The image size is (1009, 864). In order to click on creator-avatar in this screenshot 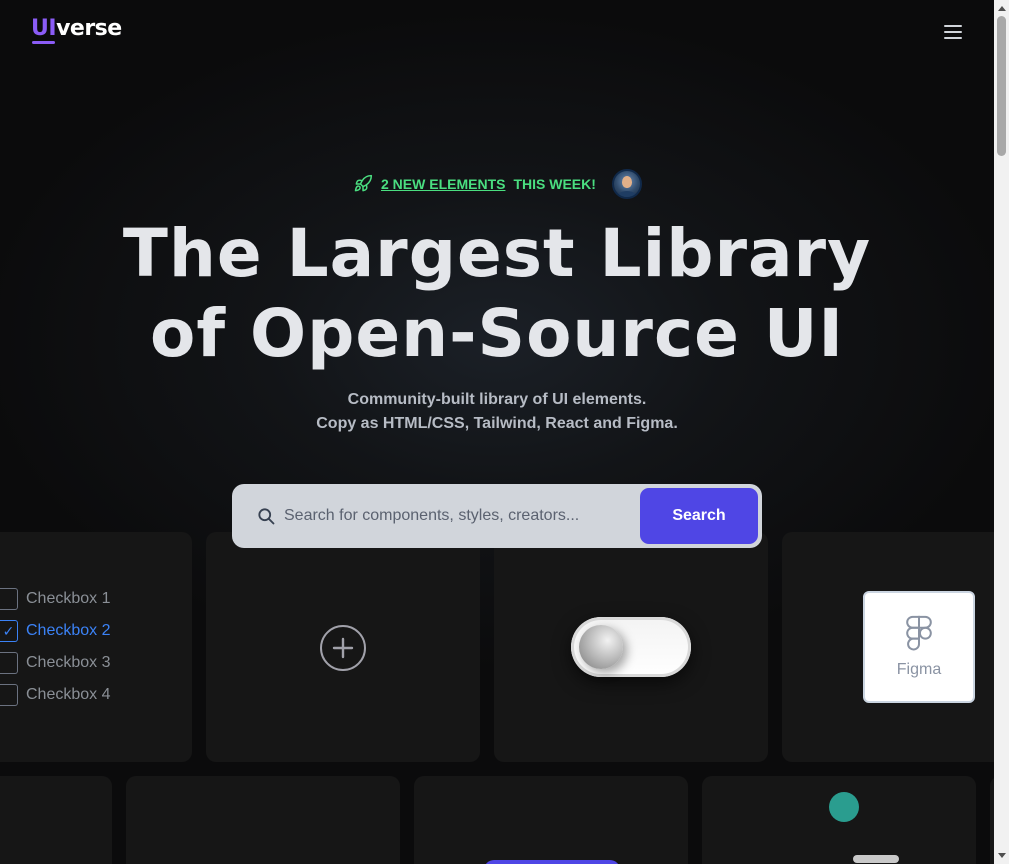, I will do `click(627, 184)`.